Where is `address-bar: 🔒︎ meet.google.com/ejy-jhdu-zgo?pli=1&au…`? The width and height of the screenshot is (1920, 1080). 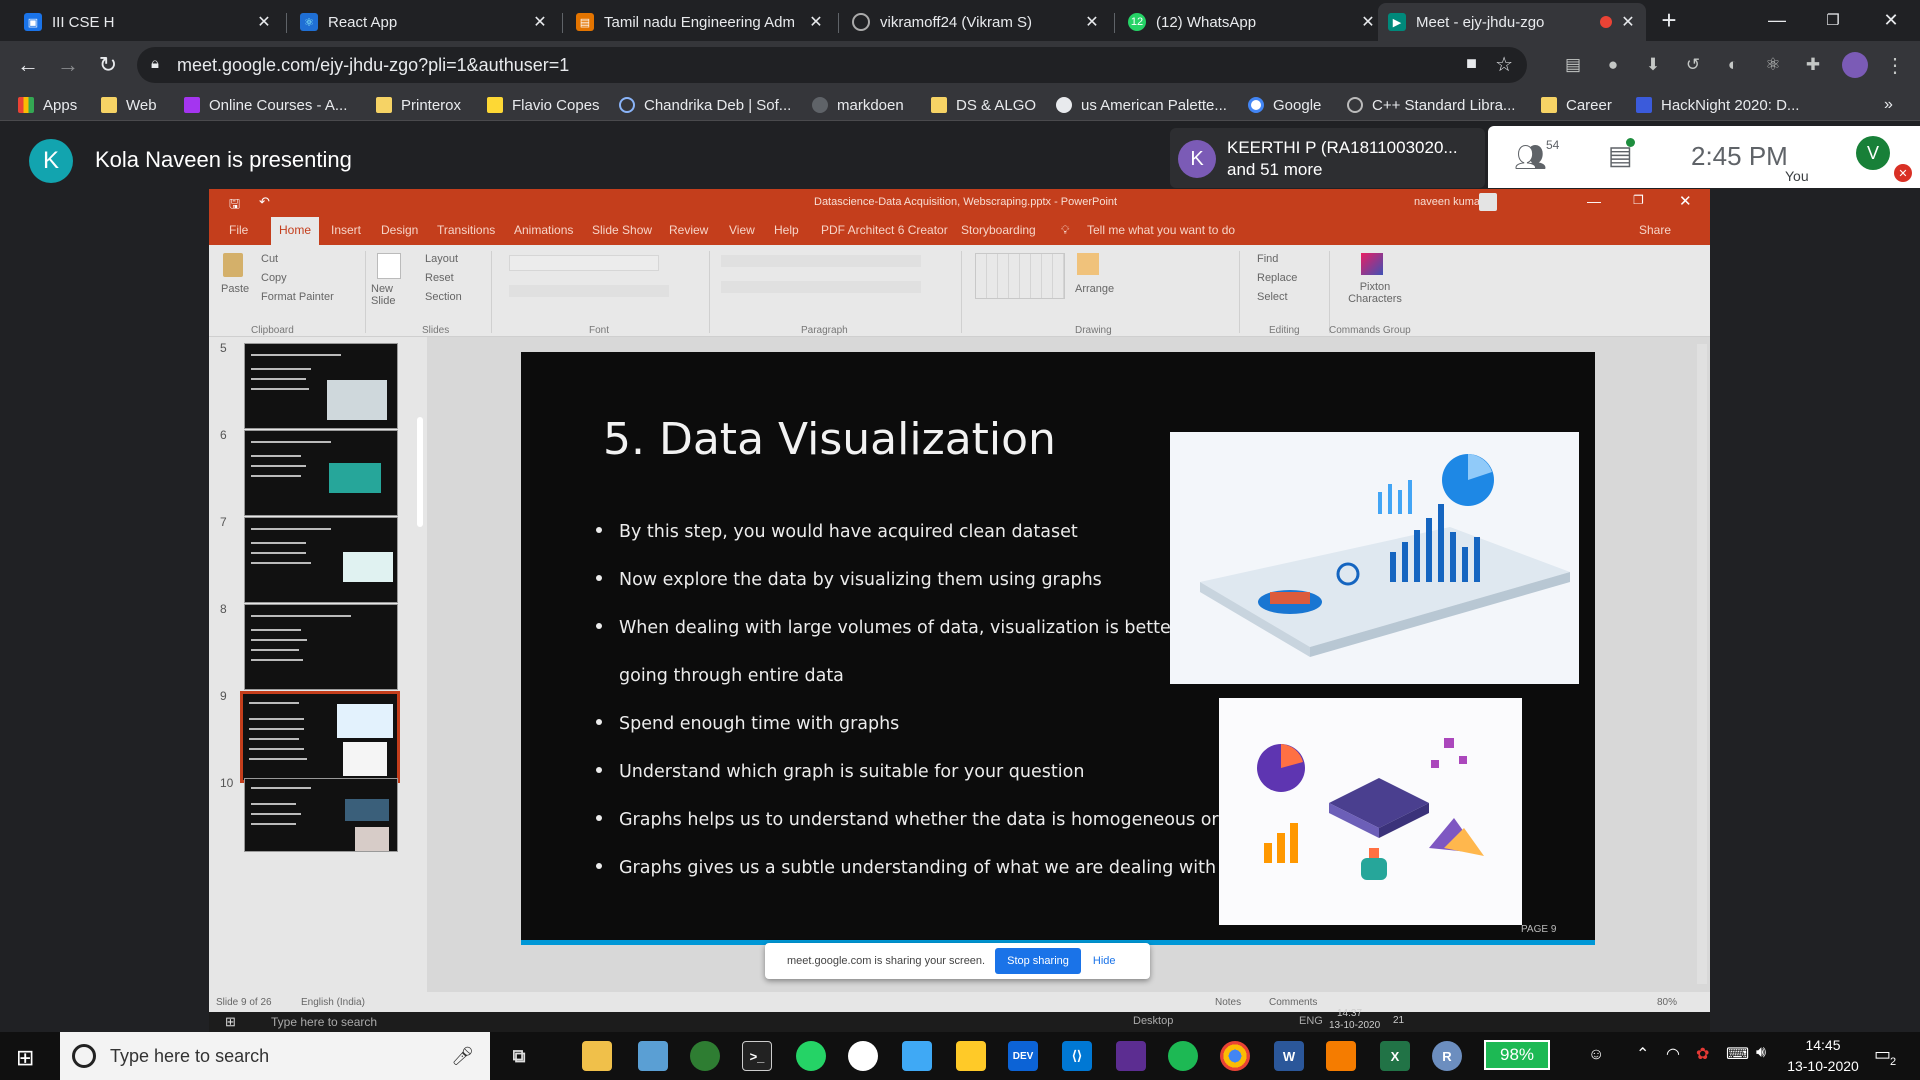 address-bar: 🔒︎ meet.google.com/ejy-jhdu-zgo?pli=1&au… is located at coordinates (832, 65).